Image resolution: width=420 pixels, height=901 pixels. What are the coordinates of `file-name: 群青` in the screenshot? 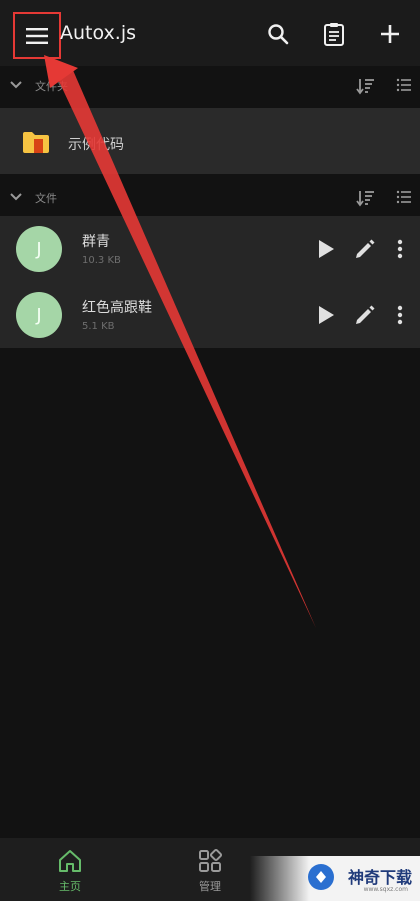 It's located at (96, 242).